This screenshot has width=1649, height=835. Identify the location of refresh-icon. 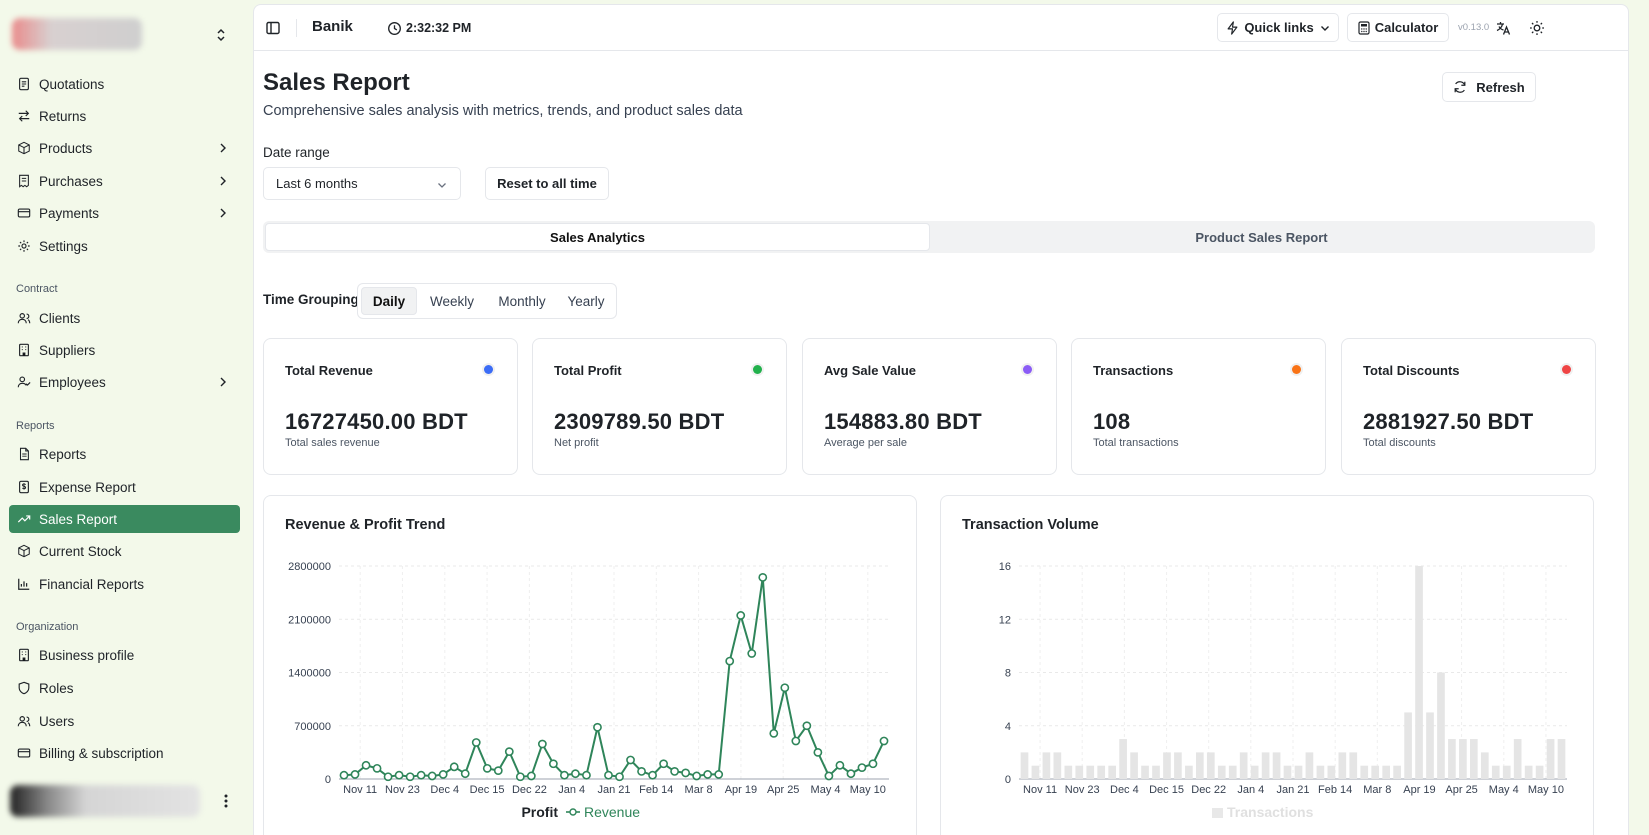
(1460, 87).